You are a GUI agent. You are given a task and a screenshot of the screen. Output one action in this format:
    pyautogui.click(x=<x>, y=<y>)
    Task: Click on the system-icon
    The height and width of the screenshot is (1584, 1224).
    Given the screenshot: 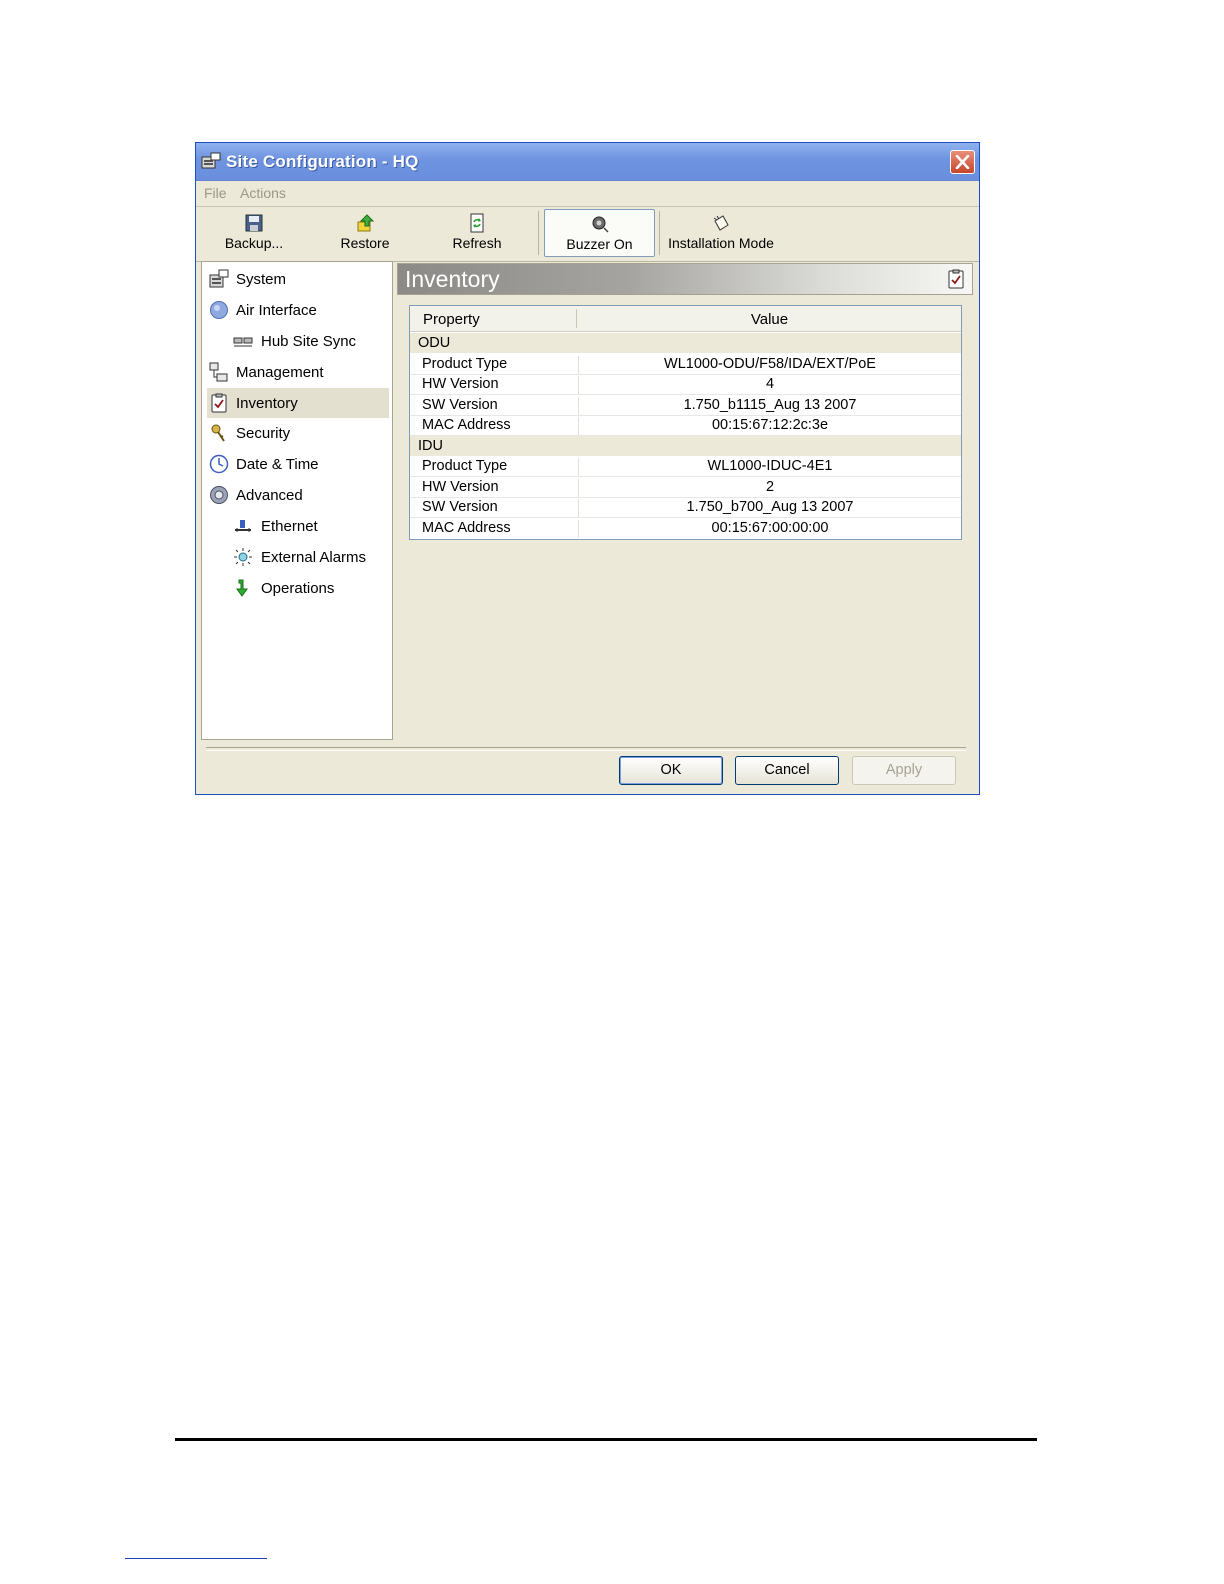 What is the action you would take?
    pyautogui.click(x=219, y=278)
    